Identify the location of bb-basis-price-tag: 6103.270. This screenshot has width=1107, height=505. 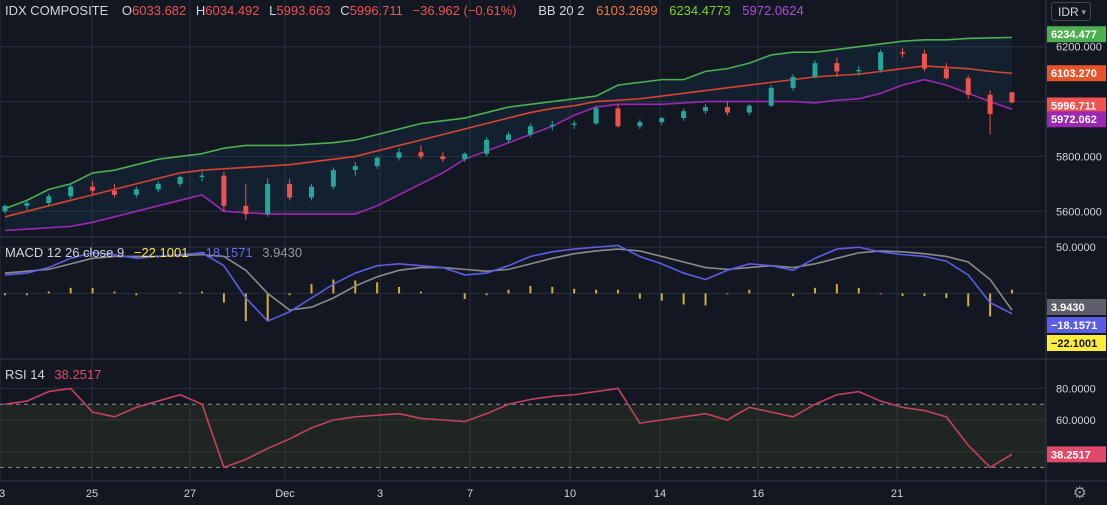
(1074, 74).